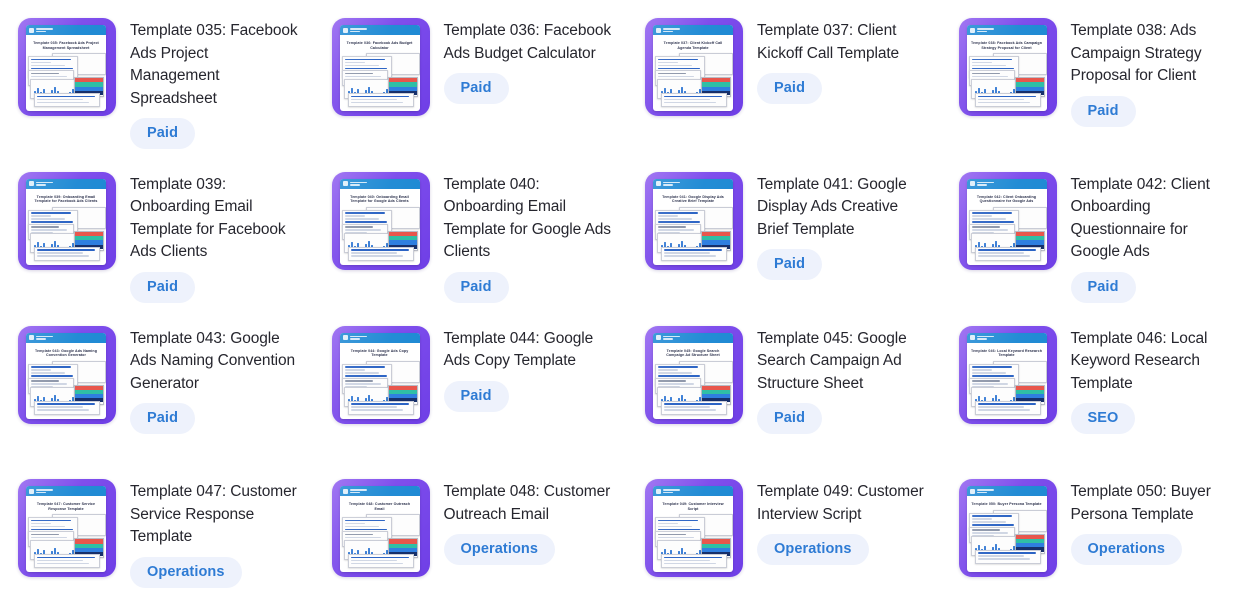 This screenshot has height=615, width=1254. What do you see at coordinates (476, 396) in the screenshot?
I see `template-badge-template-044: Paid` at bounding box center [476, 396].